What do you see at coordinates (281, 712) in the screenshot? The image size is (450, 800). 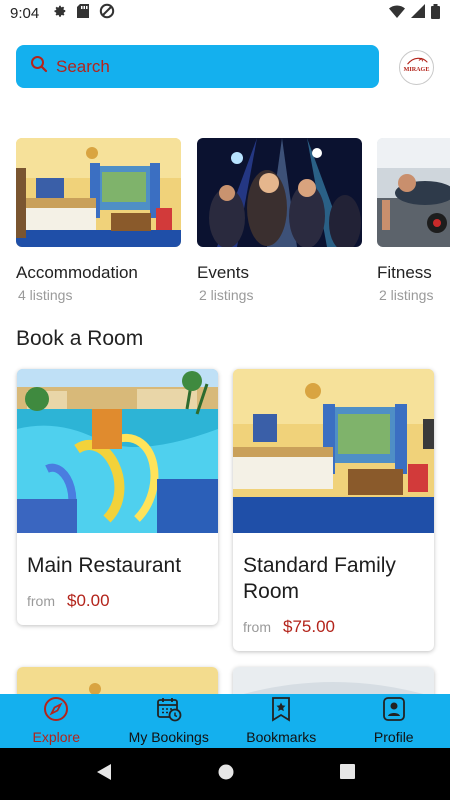 I see `bookmark-star-icon` at bounding box center [281, 712].